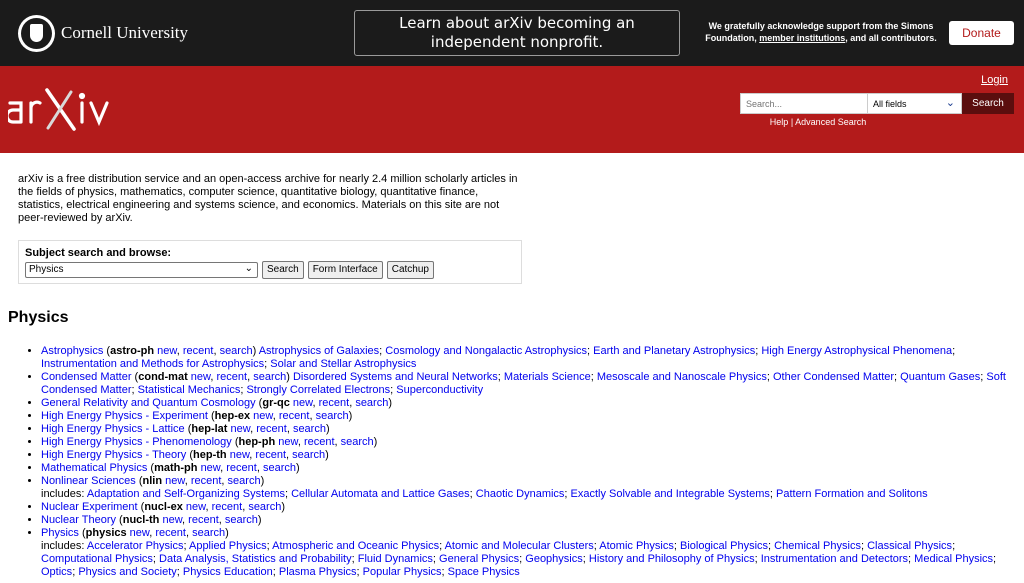 The image size is (1024, 583). Describe the element at coordinates (127, 572) in the screenshot. I see `subcategory-link: Physics and Society` at that location.